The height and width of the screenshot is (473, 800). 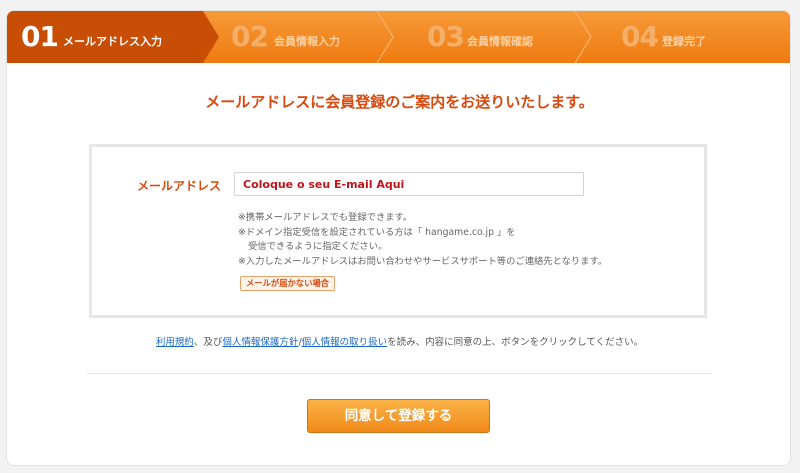 What do you see at coordinates (640, 36) in the screenshot?
I see `step-4-number: 04` at bounding box center [640, 36].